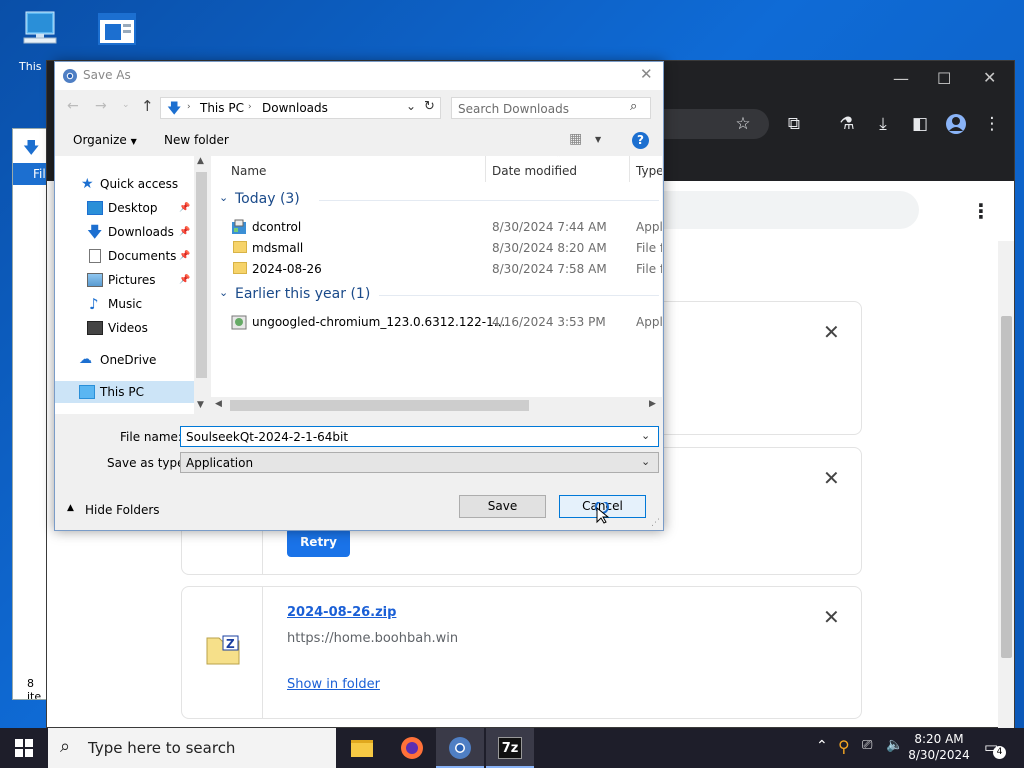 The height and width of the screenshot is (768, 1024). I want to click on file-row: 2024-08-26 8/30/2024 7:58 AM File fo, so click(436, 269).